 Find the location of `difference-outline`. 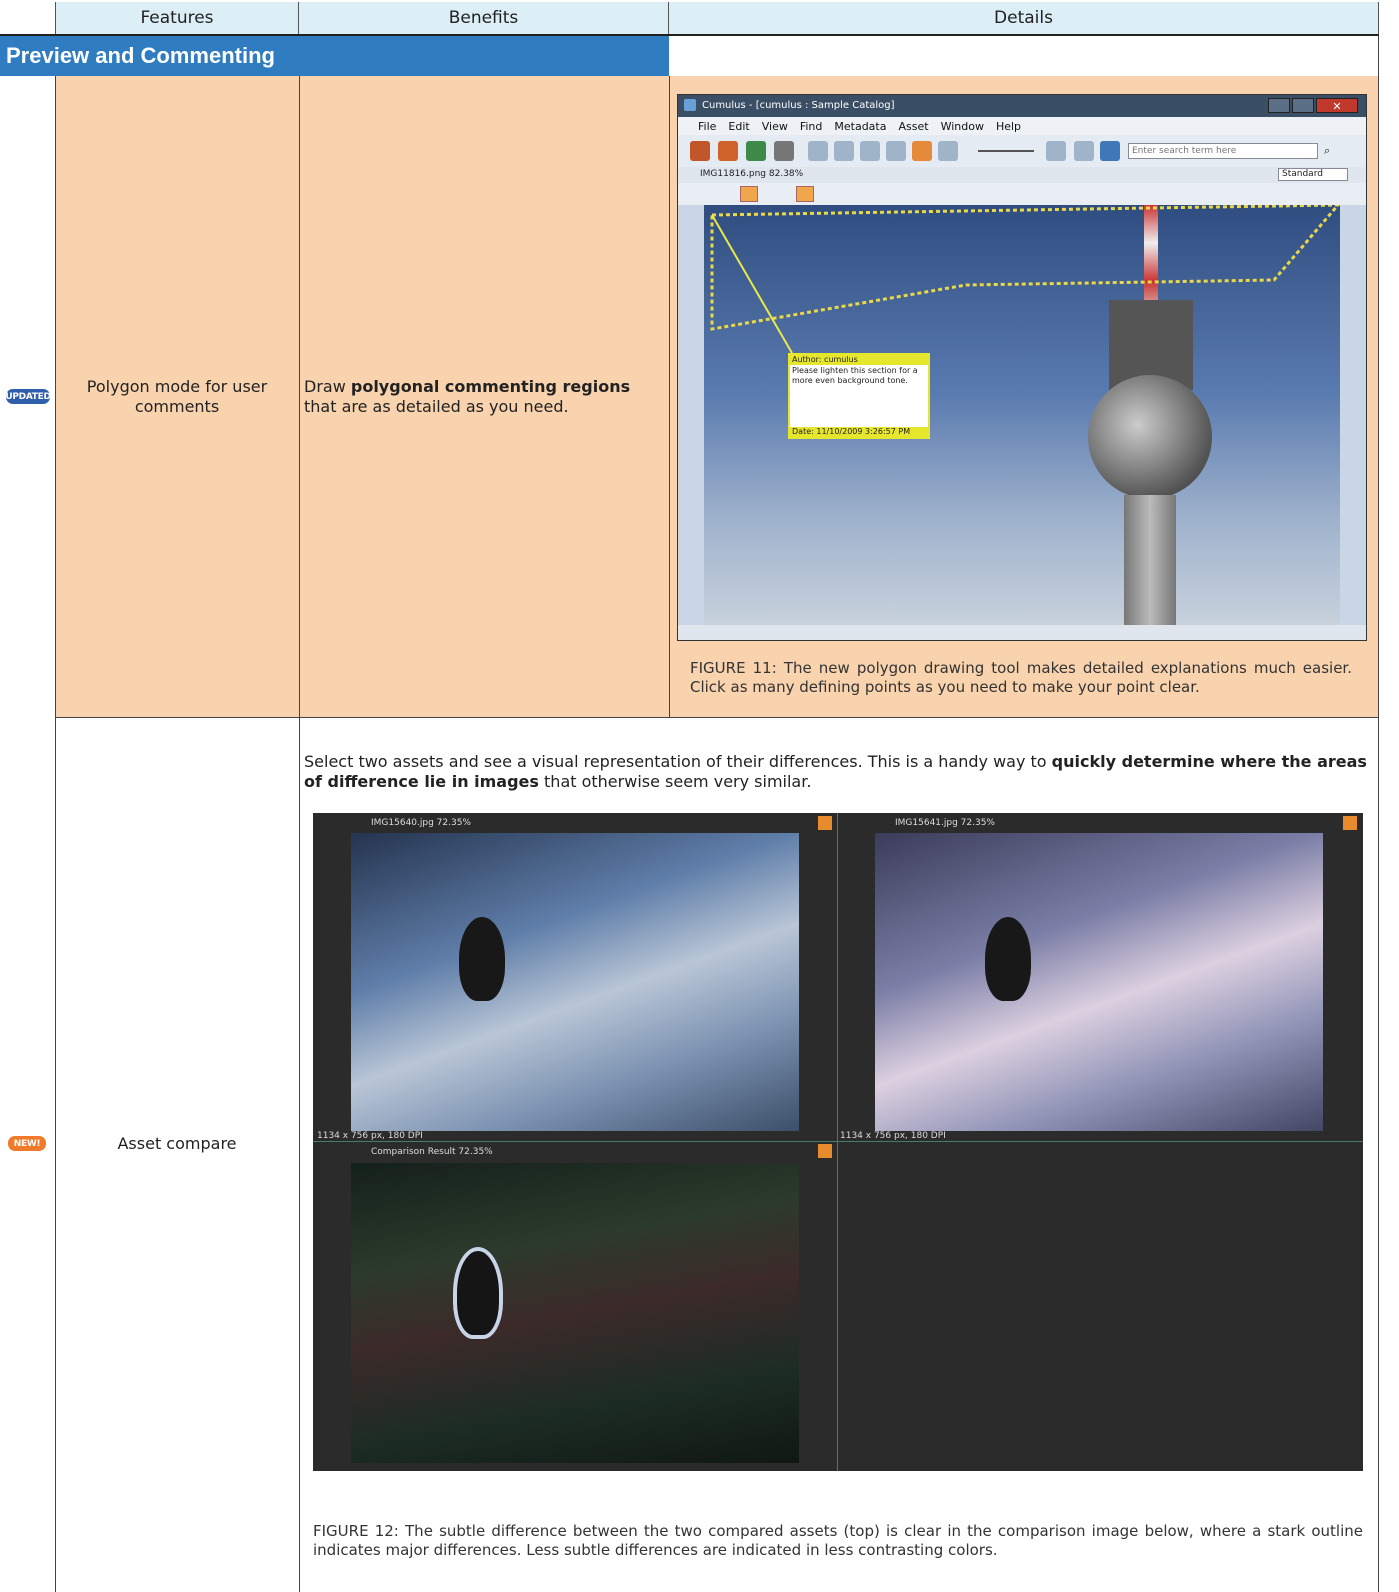

difference-outline is located at coordinates (478, 1293).